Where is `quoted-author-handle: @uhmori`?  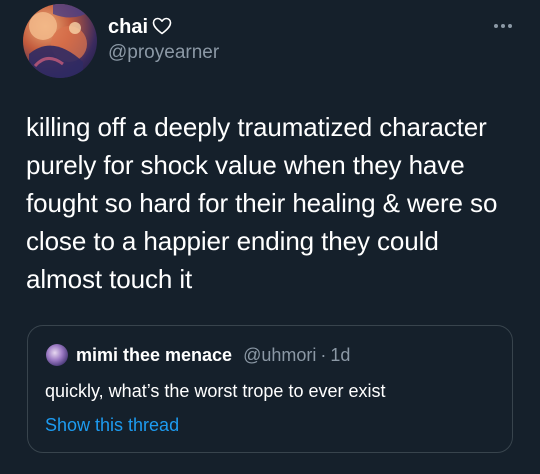
quoted-author-handle: @uhmori is located at coordinates (279, 355).